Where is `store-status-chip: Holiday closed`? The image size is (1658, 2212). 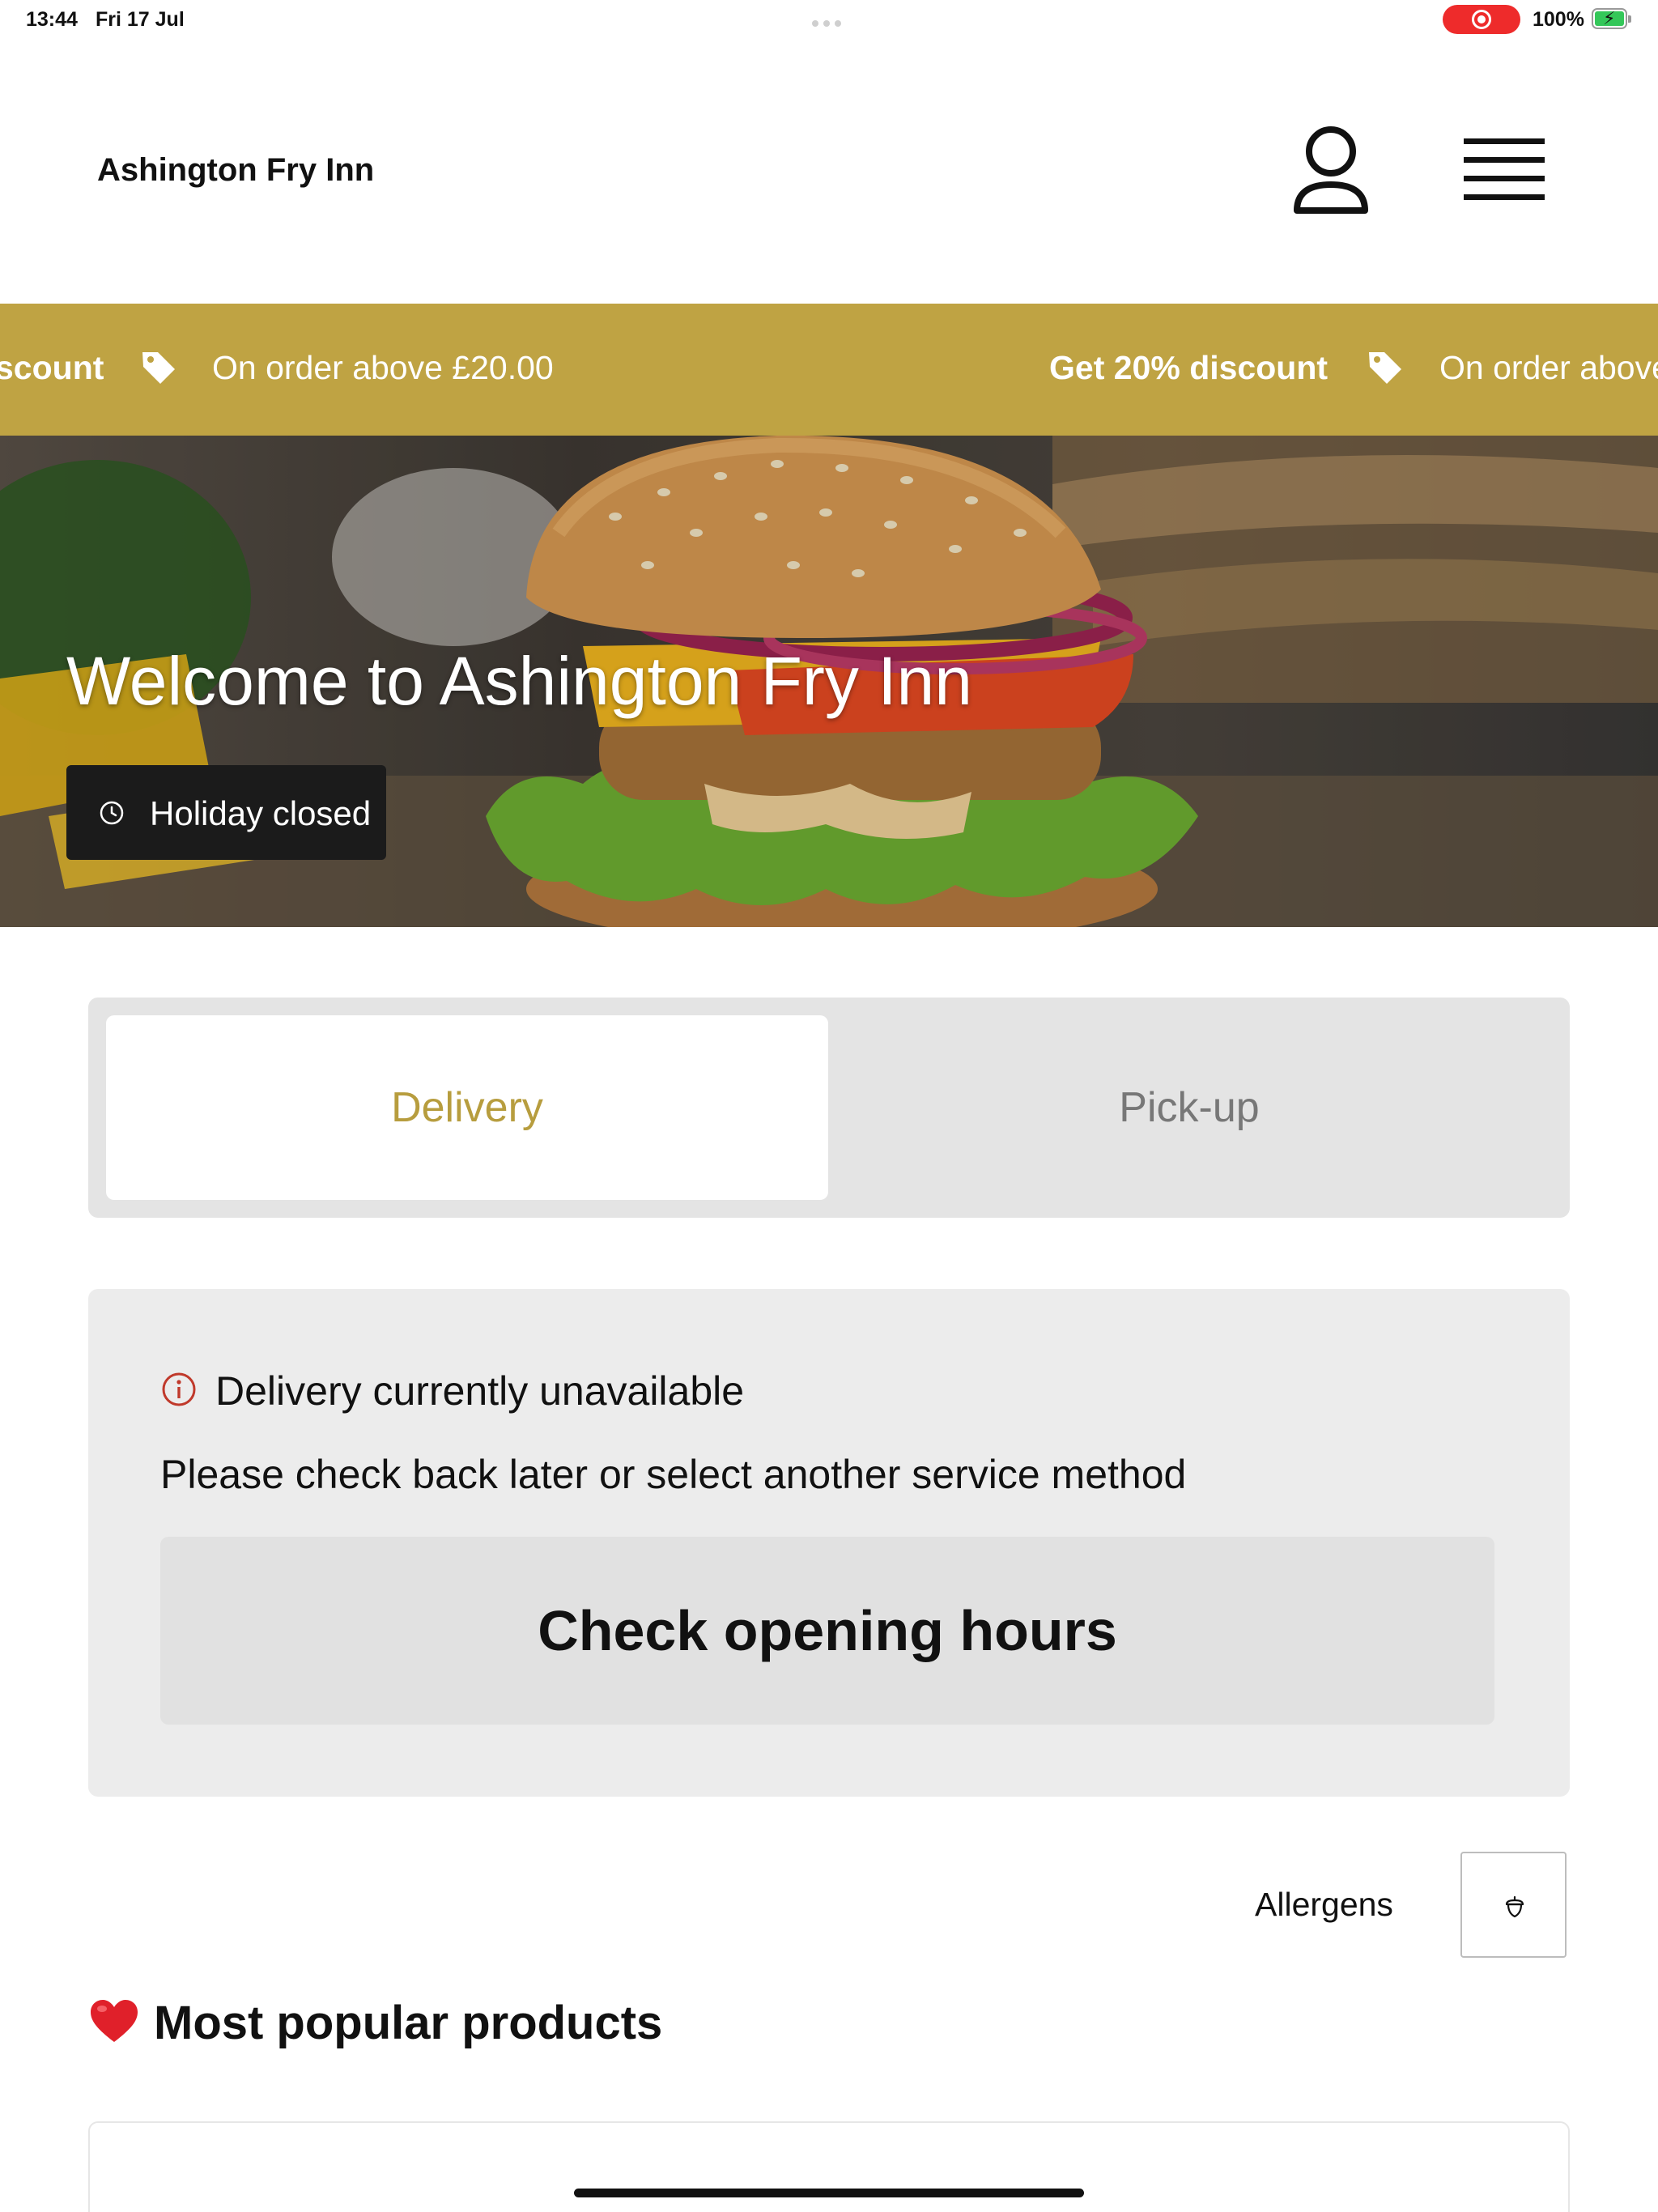
store-status-chip: Holiday closed is located at coordinates (226, 812).